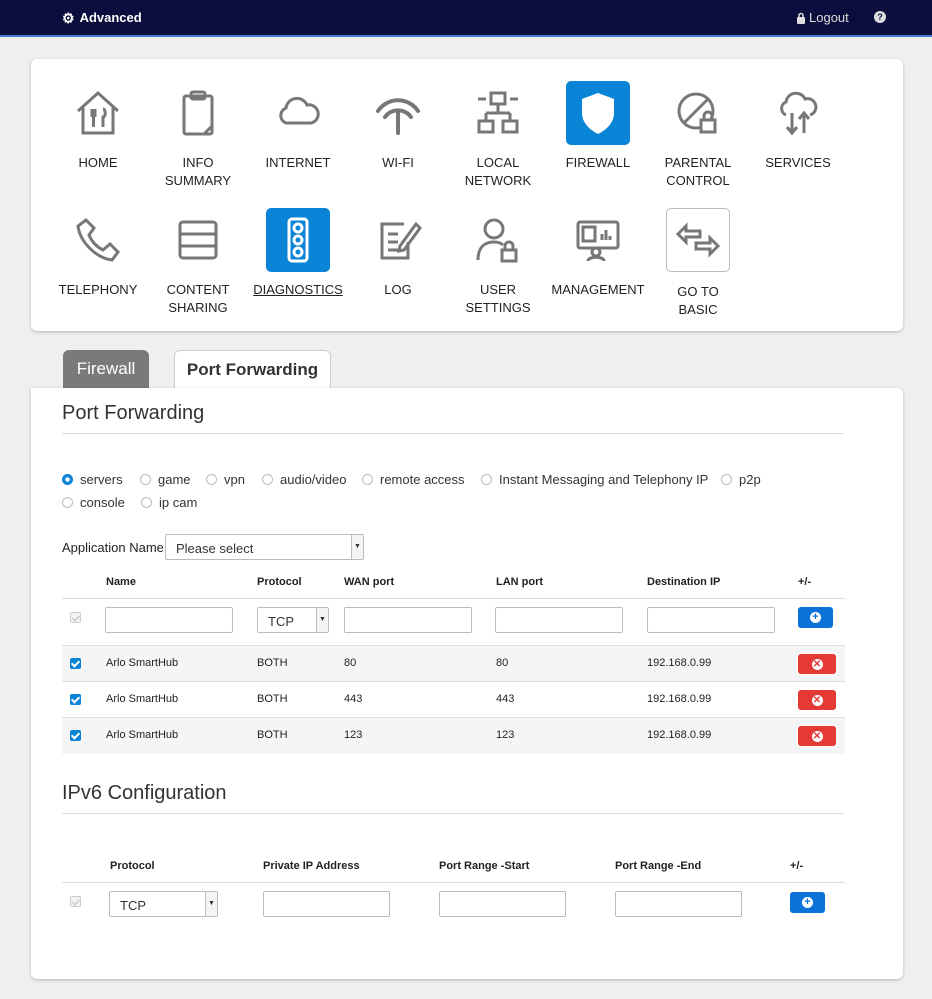  I want to click on tab-port-forwarding: Port Forwarding, so click(252, 370).